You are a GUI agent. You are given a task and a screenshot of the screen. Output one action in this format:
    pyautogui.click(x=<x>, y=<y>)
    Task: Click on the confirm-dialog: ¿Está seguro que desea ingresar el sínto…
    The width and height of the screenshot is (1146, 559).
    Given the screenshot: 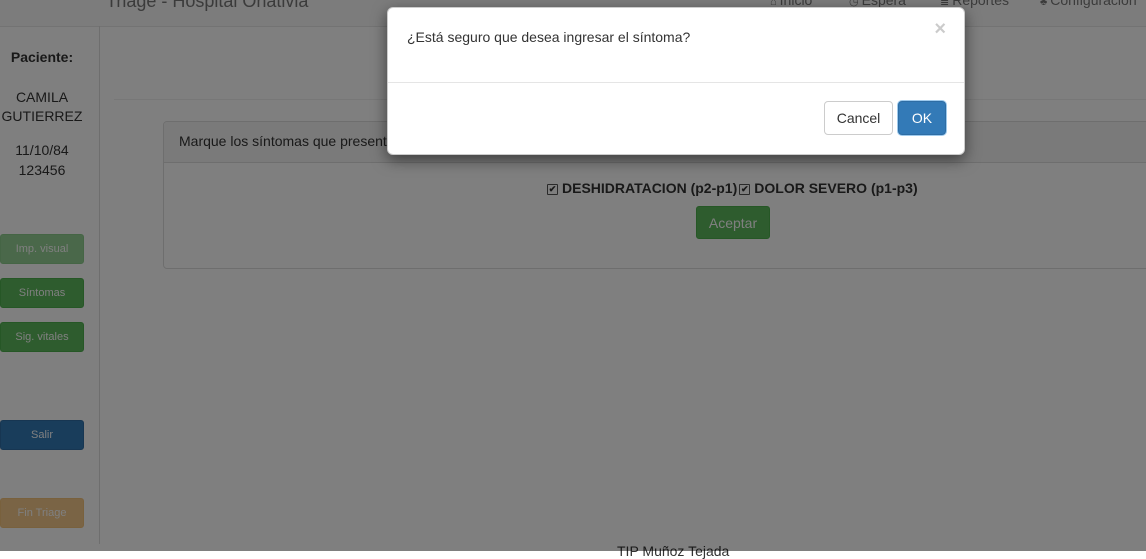 What is the action you would take?
    pyautogui.click(x=676, y=81)
    